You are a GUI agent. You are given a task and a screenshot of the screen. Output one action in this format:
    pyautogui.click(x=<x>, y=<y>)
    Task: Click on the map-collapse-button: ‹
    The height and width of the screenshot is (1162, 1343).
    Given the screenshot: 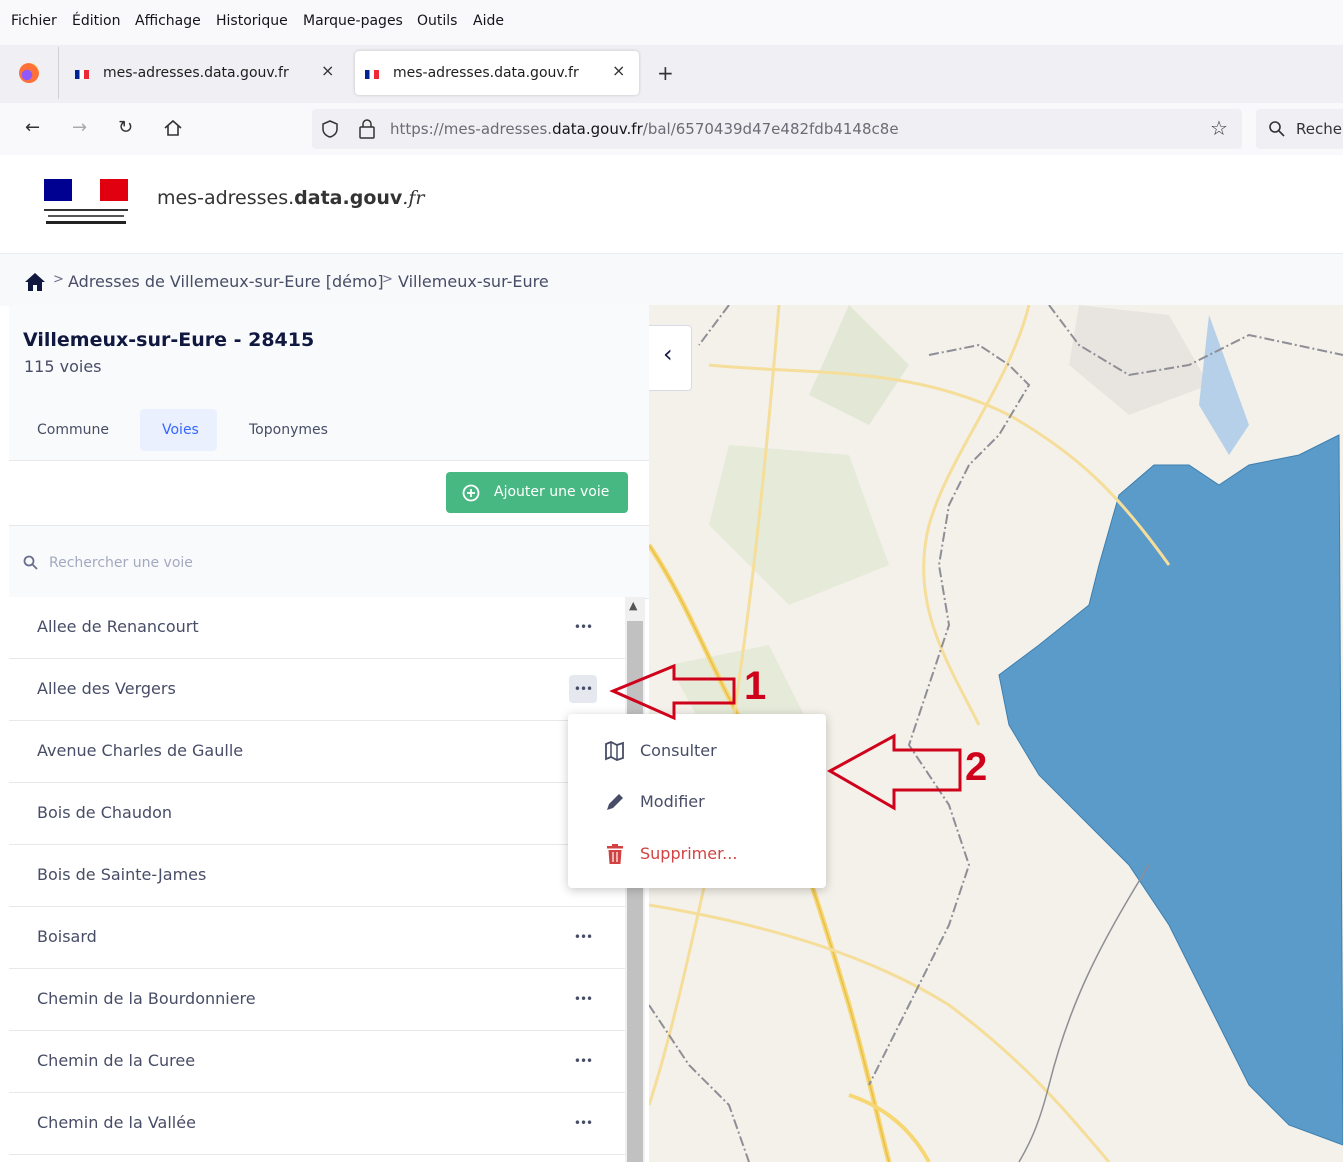 What is the action you would take?
    pyautogui.click(x=670, y=358)
    